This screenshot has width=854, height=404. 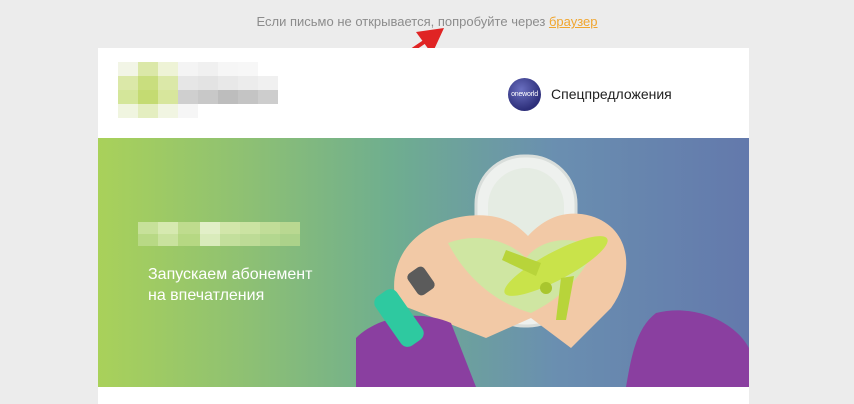 What do you see at coordinates (206, 295) in the screenshot?
I see `headline-line-2: на впечатления` at bounding box center [206, 295].